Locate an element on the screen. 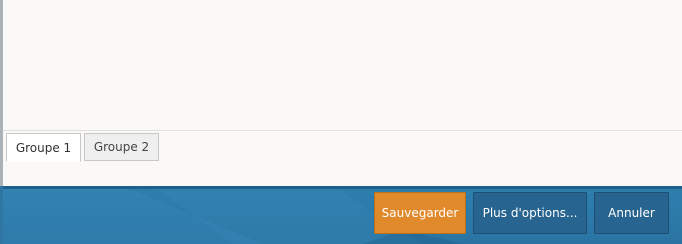  tab-label: Groupe 1 is located at coordinates (43, 147).